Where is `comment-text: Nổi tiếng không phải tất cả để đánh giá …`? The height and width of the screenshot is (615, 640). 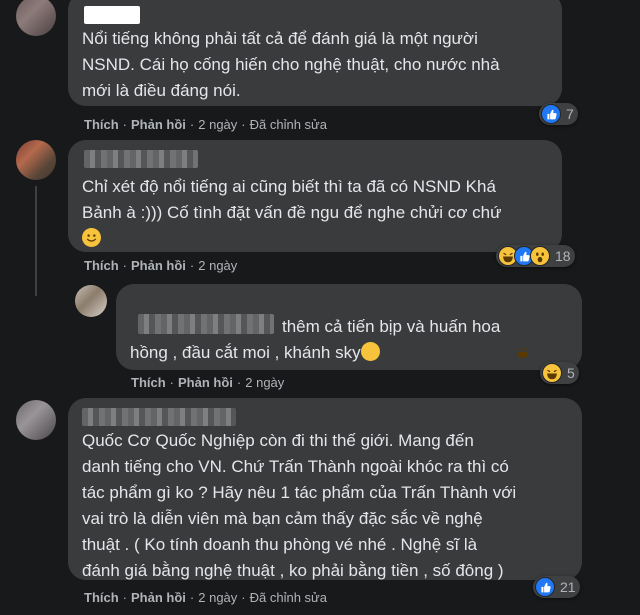 comment-text: Nổi tiếng không phải tất cả để đánh giá … is located at coordinates (291, 64).